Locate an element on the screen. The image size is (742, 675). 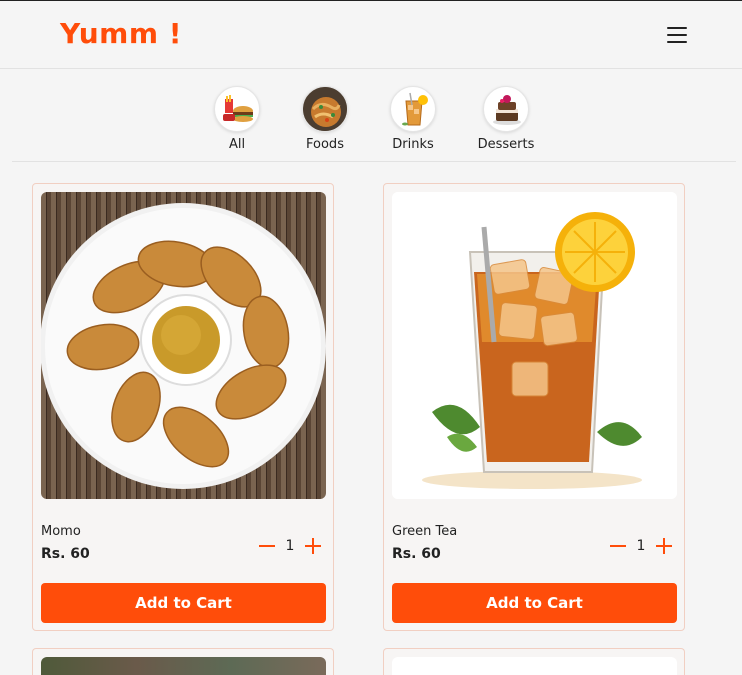
hamburger-menu-icon is located at coordinates (677, 35).